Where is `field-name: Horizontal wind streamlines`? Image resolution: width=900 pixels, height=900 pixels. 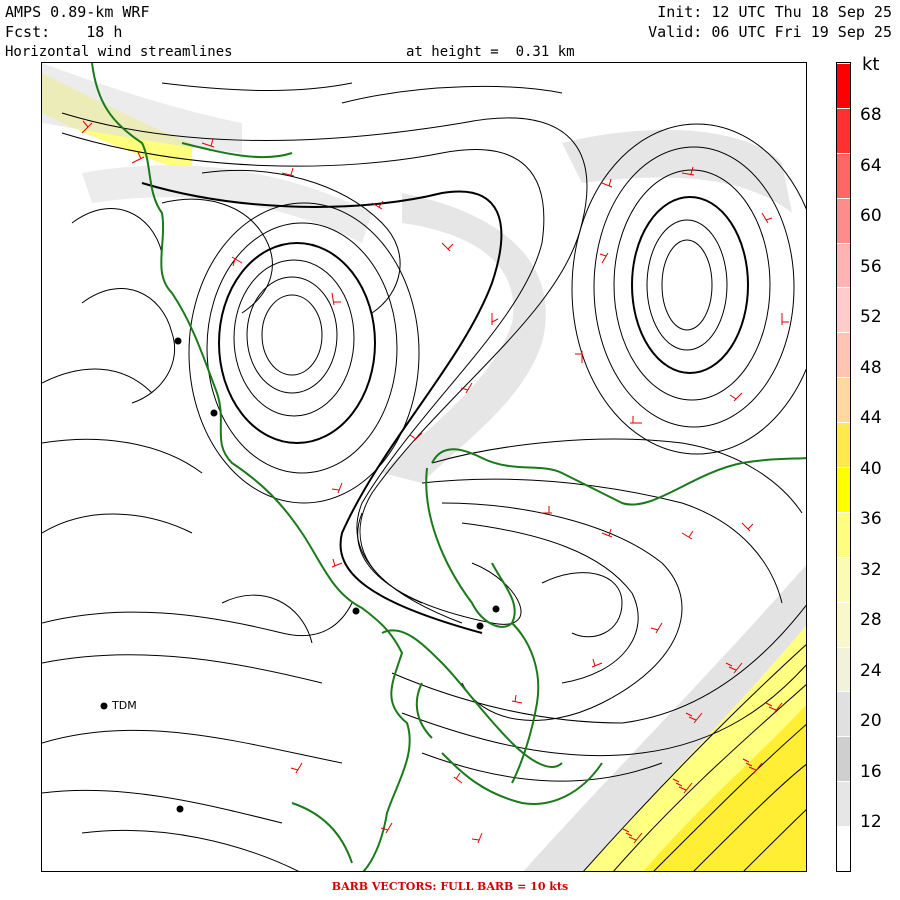
field-name: Horizontal wind streamlines is located at coordinates (119, 52).